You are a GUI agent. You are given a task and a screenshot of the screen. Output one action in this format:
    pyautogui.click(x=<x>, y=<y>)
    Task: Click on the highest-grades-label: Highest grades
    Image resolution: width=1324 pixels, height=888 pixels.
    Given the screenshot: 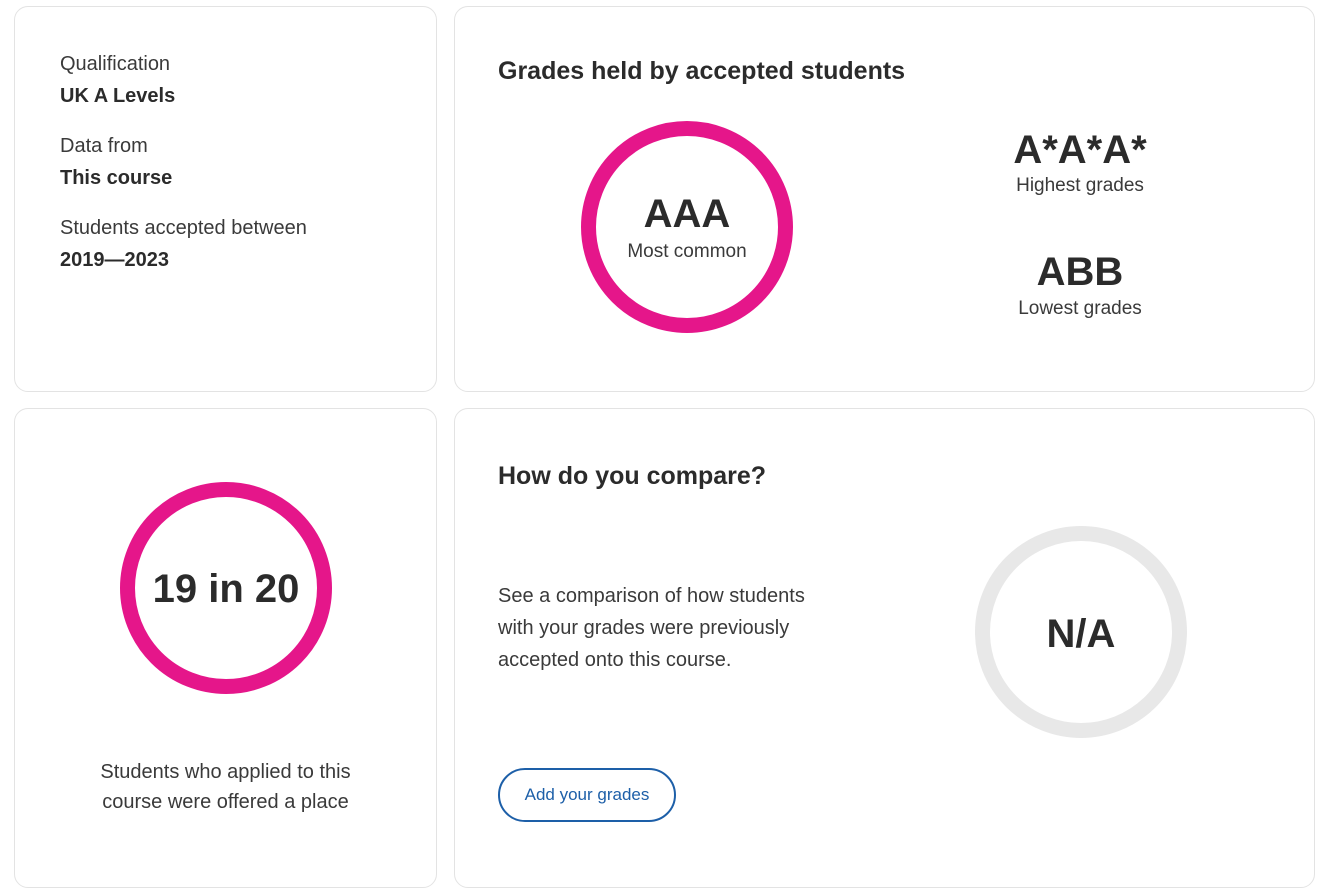 What is the action you would take?
    pyautogui.click(x=1080, y=185)
    